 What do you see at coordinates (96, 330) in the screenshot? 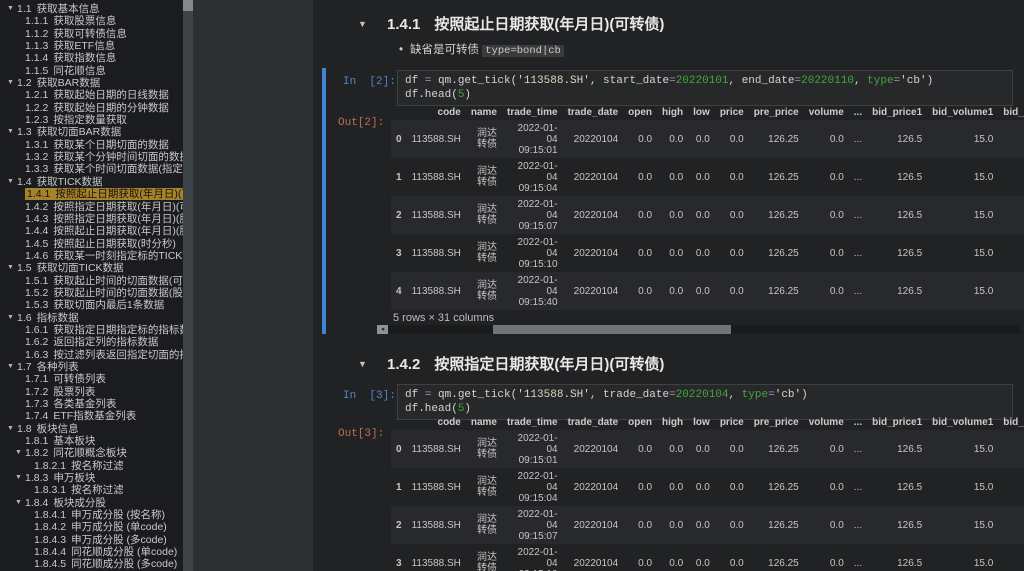
I see `toc-item-1.6.1: 1.6.1 获取指定日期指定标的指标数据` at bounding box center [96, 330].